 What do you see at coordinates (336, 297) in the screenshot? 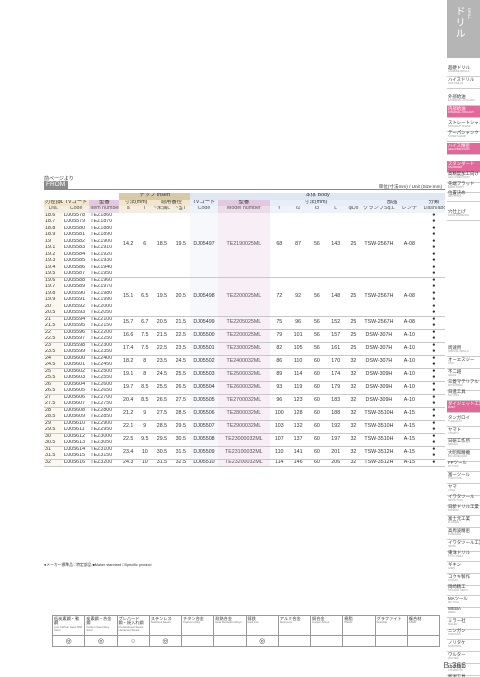
I see `body-l-cell: 148` at bounding box center [336, 297].